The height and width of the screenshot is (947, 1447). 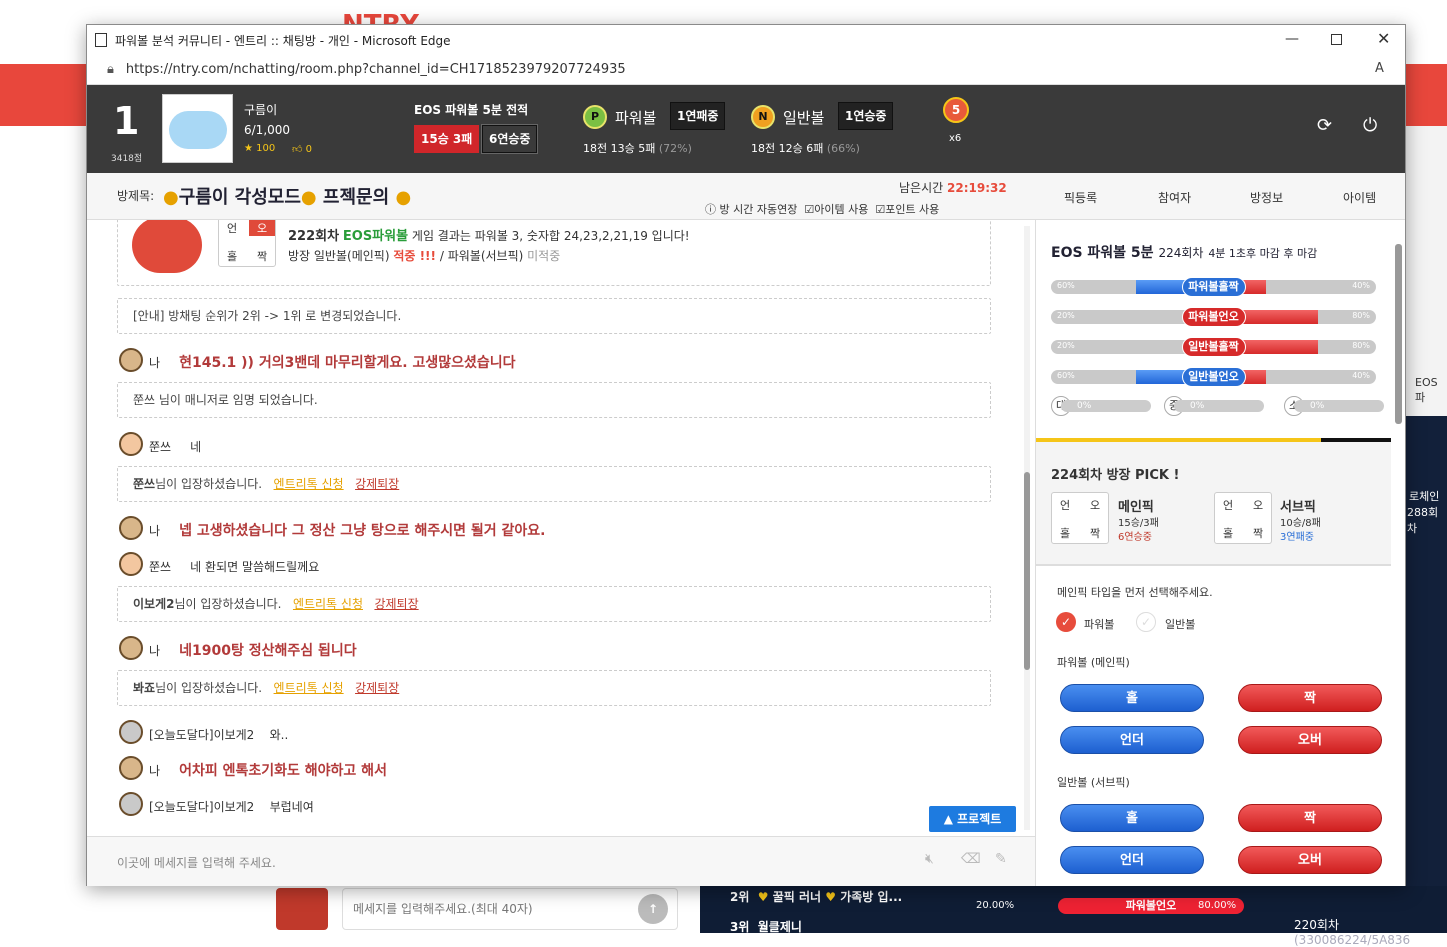 What do you see at coordinates (1213, 317) in the screenshot?
I see `odds-bar-label: 파워볼언오` at bounding box center [1213, 317].